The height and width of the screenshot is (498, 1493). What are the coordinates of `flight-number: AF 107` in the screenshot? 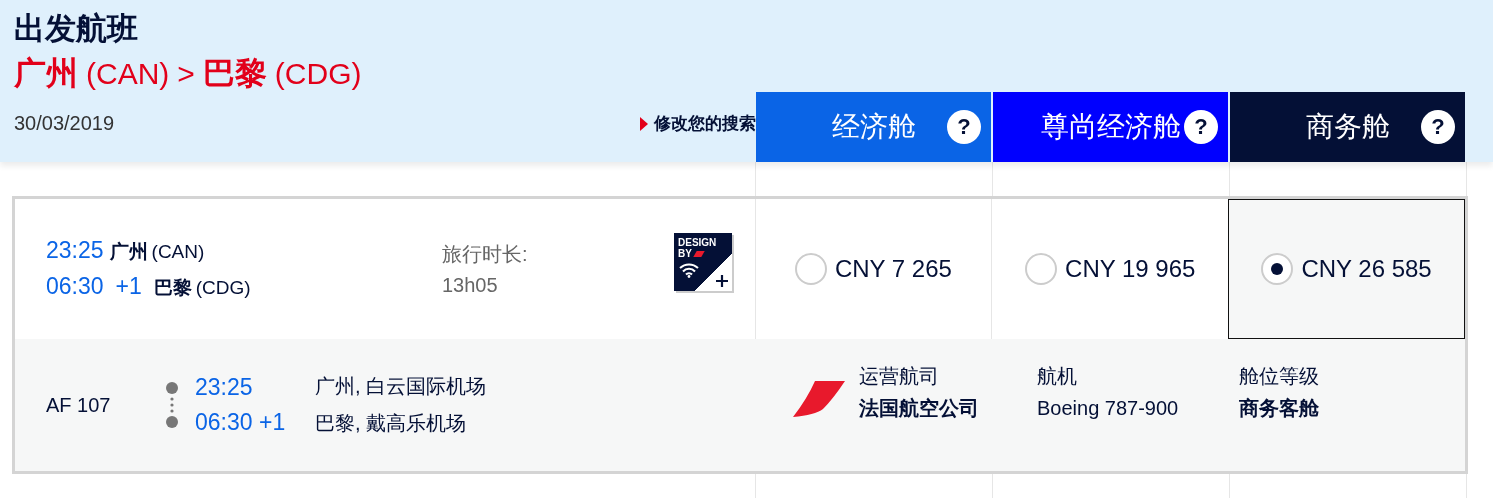 It's located at (78, 405).